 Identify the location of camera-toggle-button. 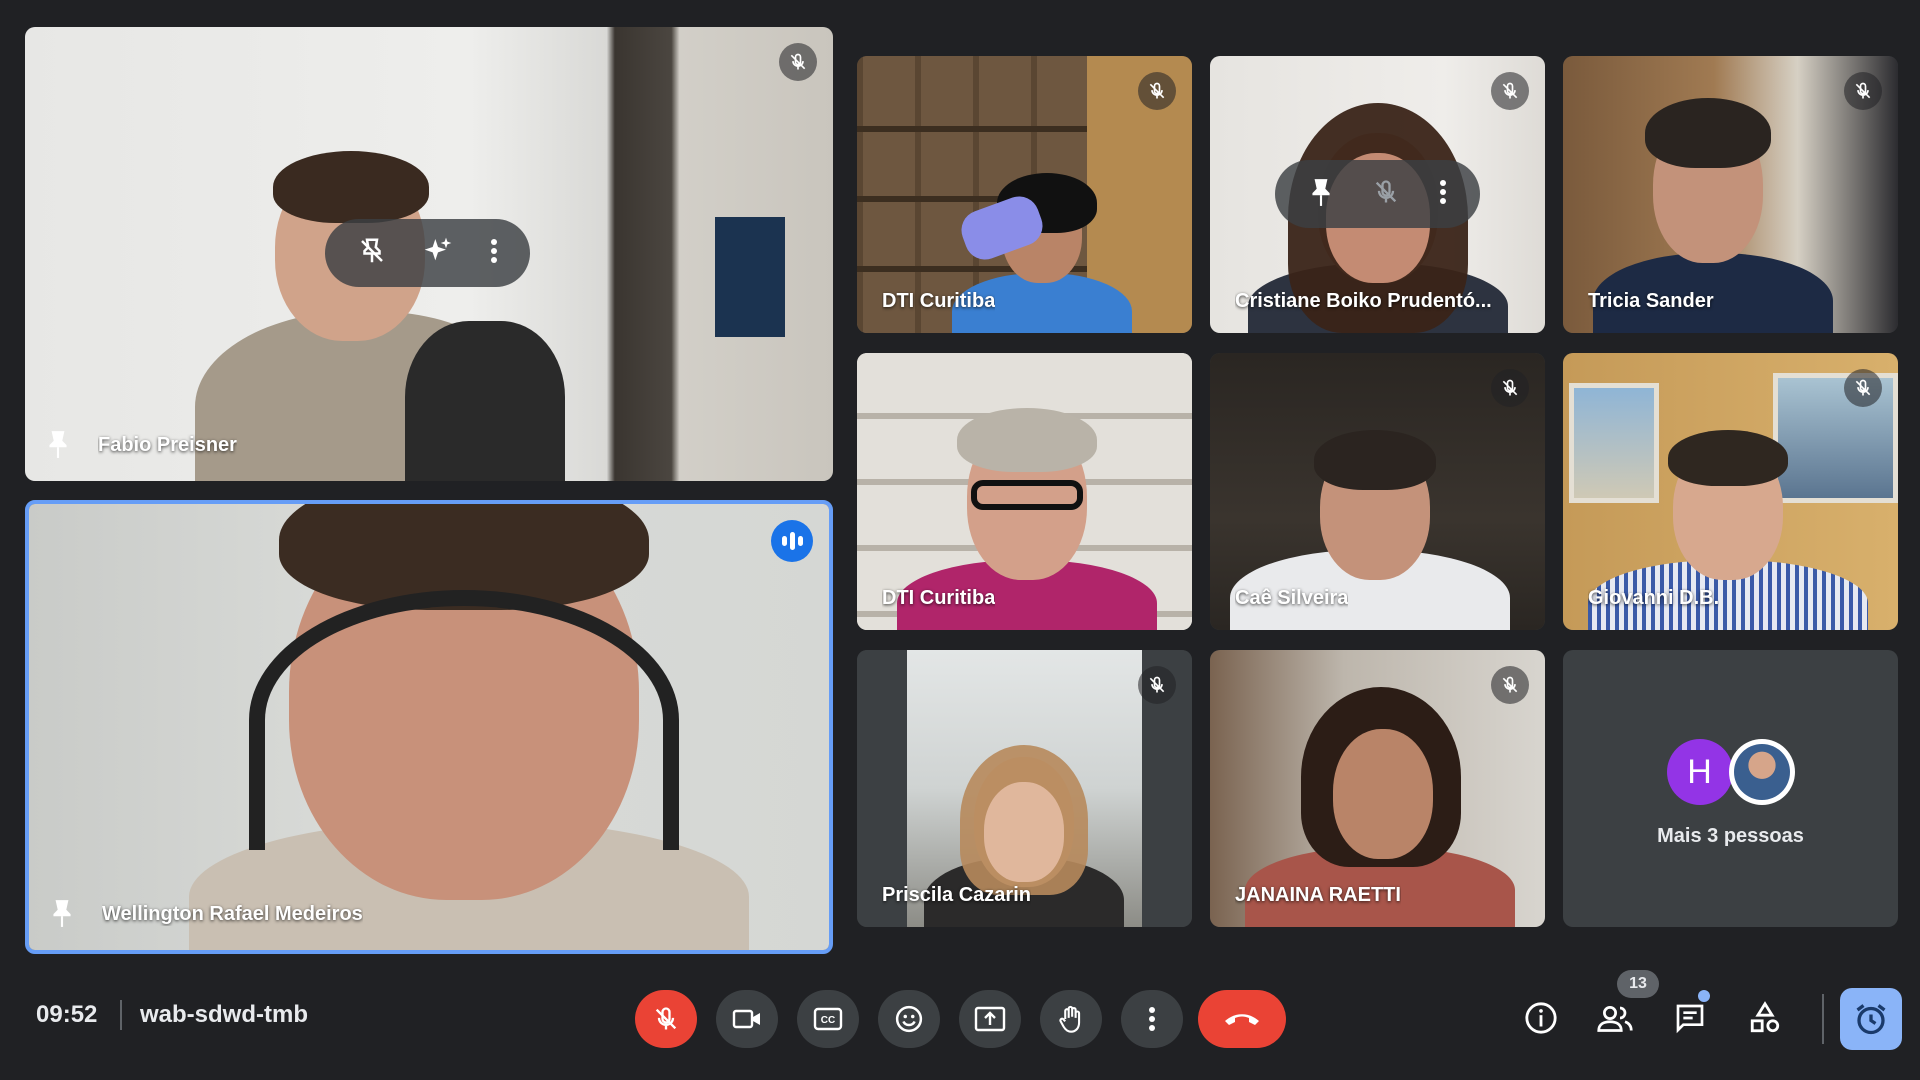
(747, 1019).